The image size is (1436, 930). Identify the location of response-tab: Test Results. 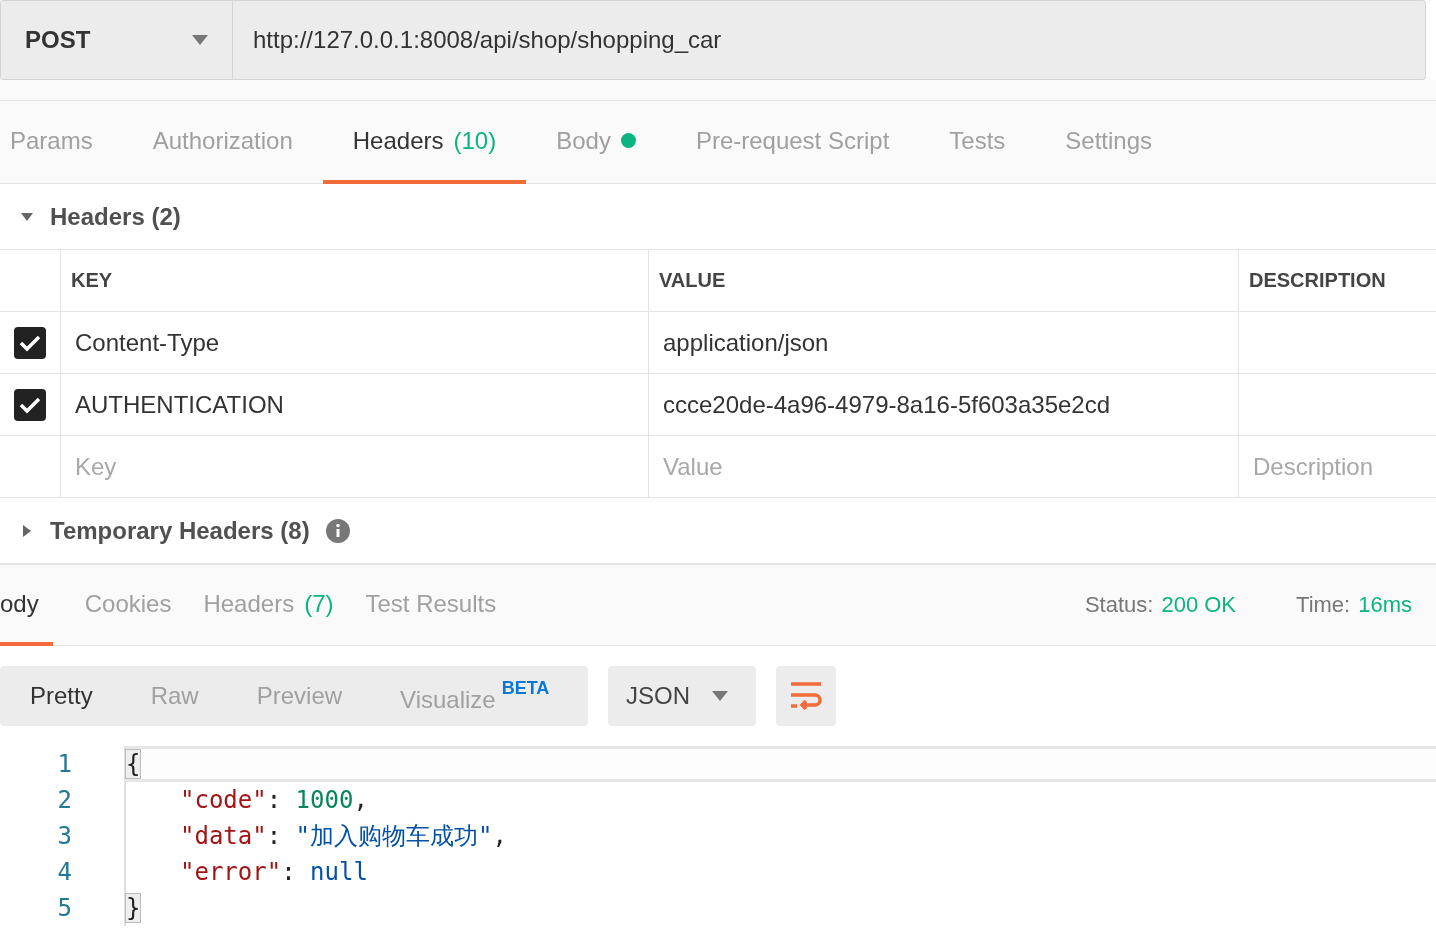
(431, 605).